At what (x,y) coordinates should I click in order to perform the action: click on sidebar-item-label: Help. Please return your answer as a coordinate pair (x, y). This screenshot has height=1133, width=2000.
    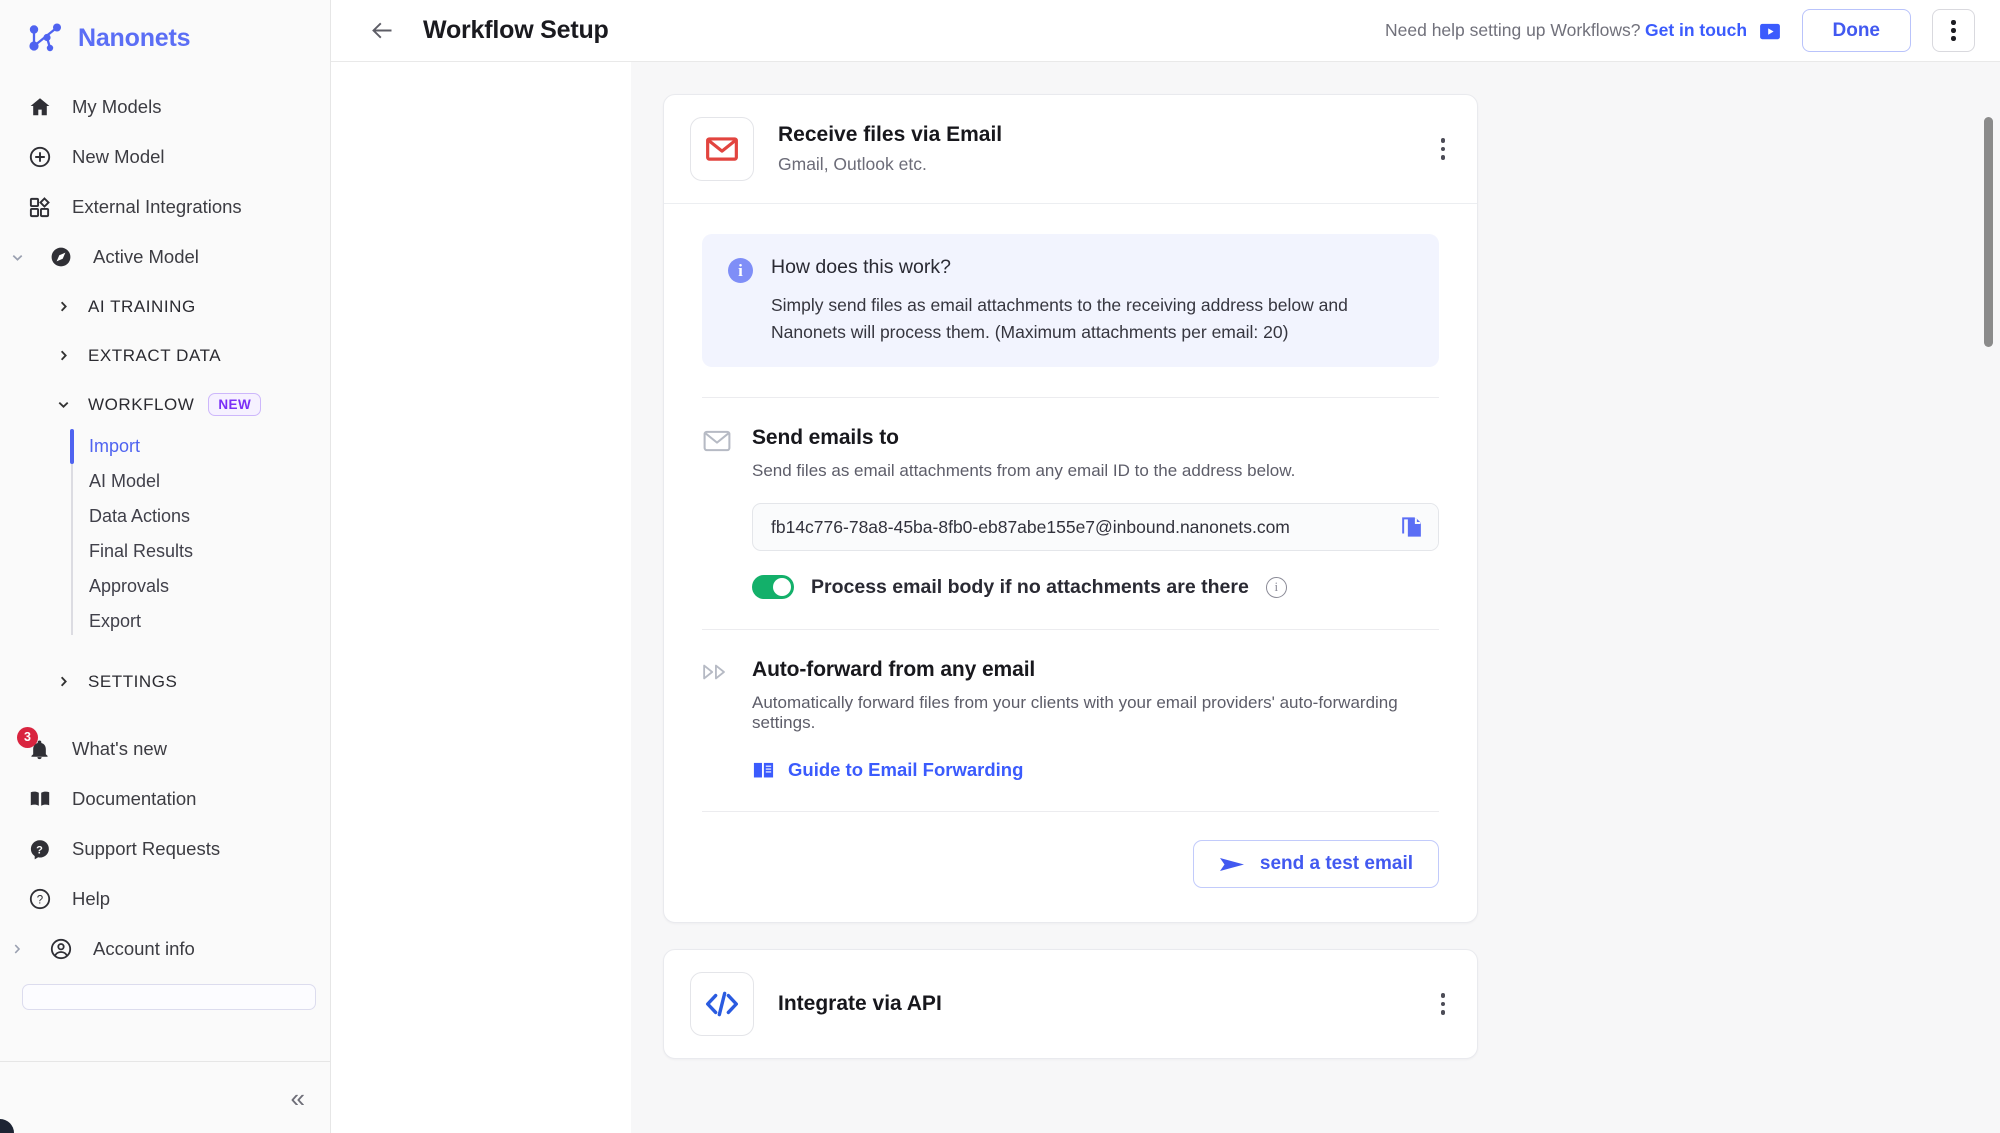
    Looking at the image, I should click on (91, 898).